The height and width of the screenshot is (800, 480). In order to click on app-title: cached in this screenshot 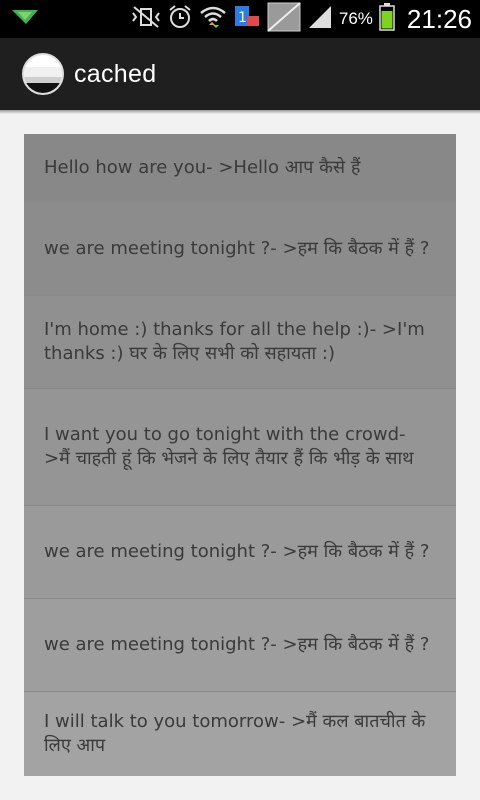, I will do `click(115, 73)`.